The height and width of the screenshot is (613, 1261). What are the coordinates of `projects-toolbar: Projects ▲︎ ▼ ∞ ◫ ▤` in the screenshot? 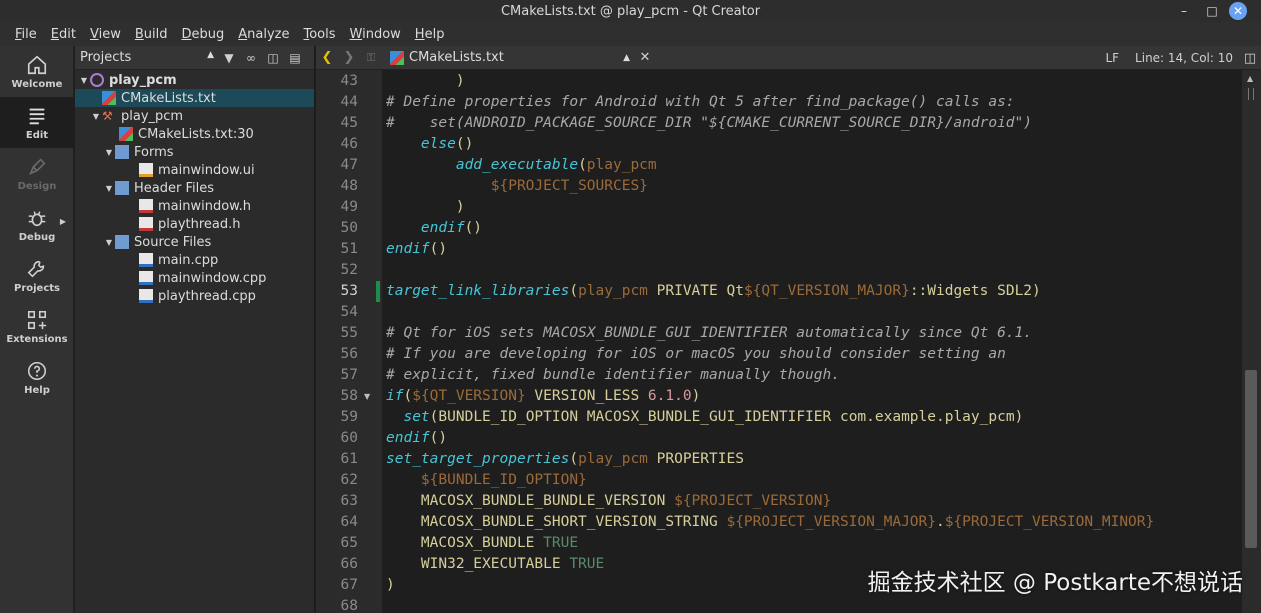 It's located at (194, 58).